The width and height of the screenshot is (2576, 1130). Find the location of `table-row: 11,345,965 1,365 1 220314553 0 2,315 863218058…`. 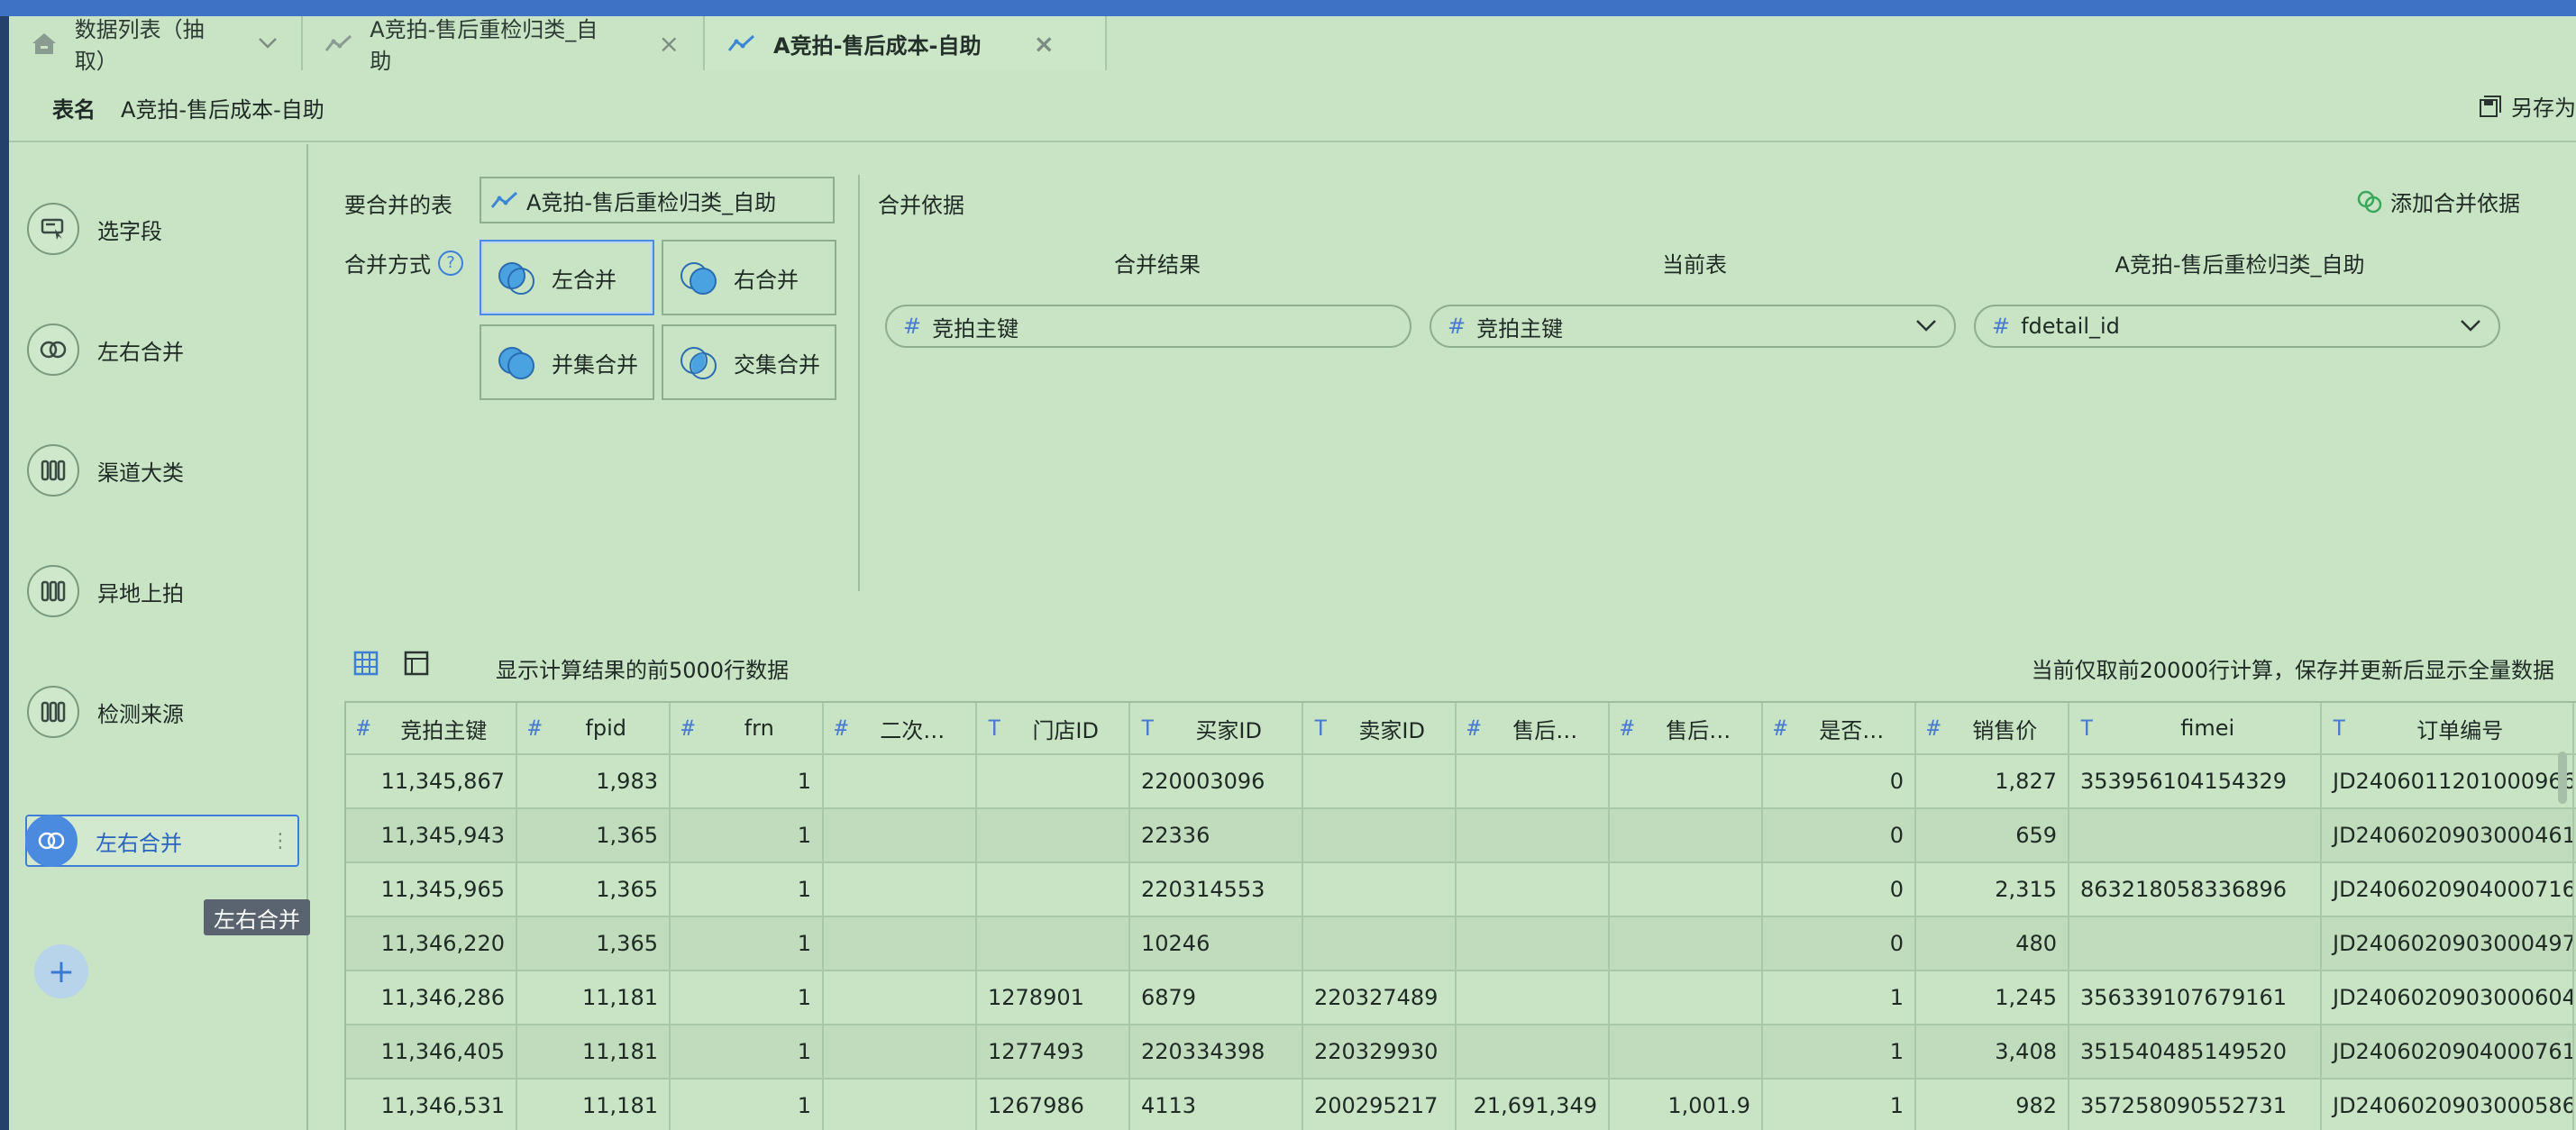

table-row: 11,345,965 1,365 1 220314553 0 2,315 863218058… is located at coordinates (1461, 890).